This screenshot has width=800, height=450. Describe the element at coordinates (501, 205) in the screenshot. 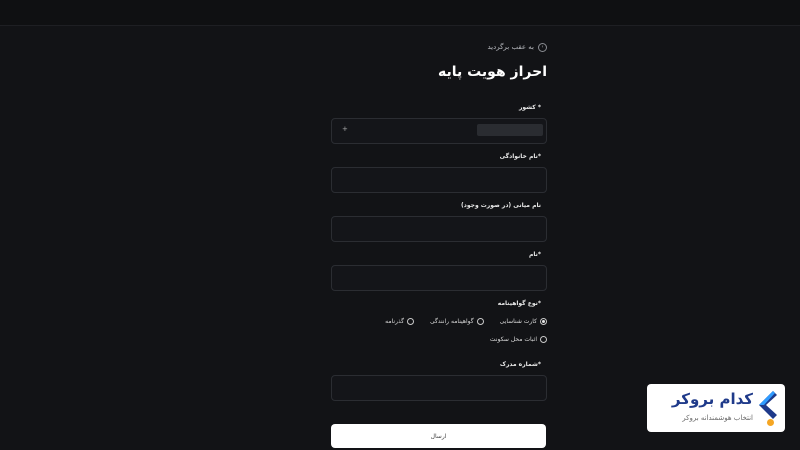

I see `middle-name-label: نام میانی (در صورت وجود)` at that location.